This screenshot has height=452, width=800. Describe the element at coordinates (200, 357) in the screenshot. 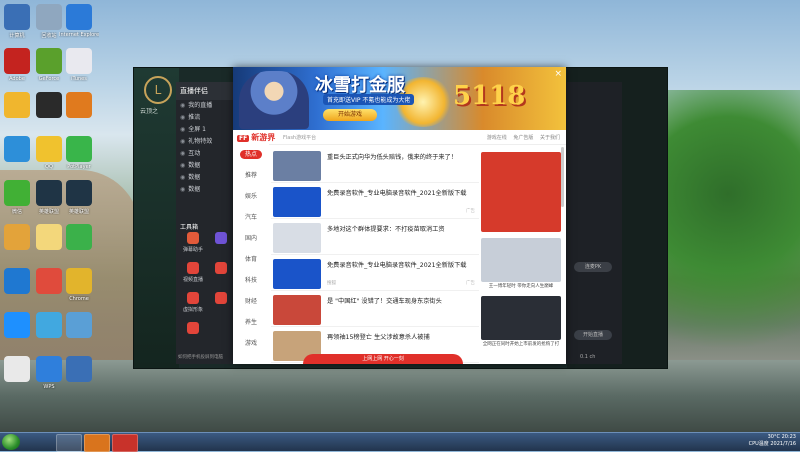

I see `client-help-link: 如何把手机投屏到电脑` at that location.